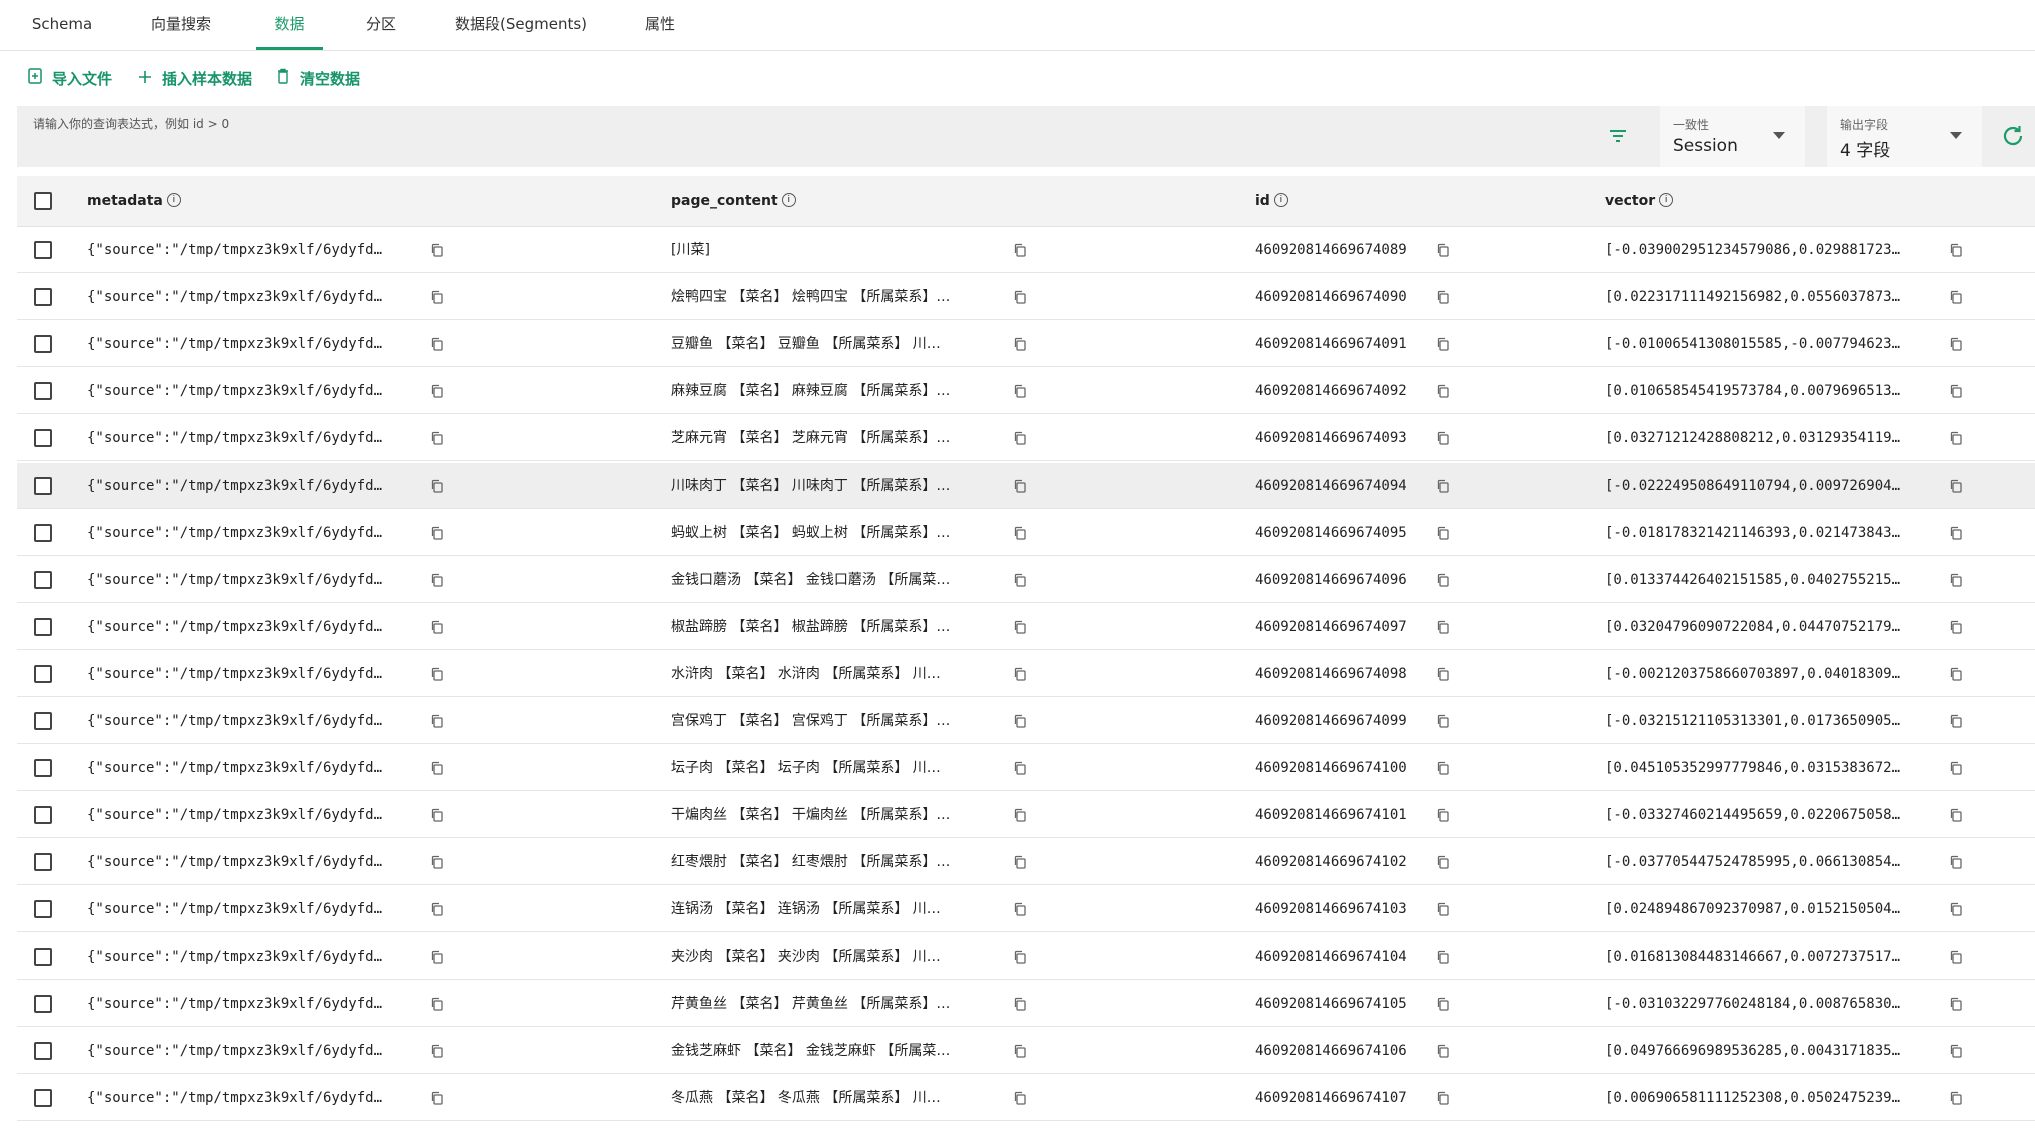 Image resolution: width=2035 pixels, height=1128 pixels. I want to click on select-all-checkbox, so click(43, 201).